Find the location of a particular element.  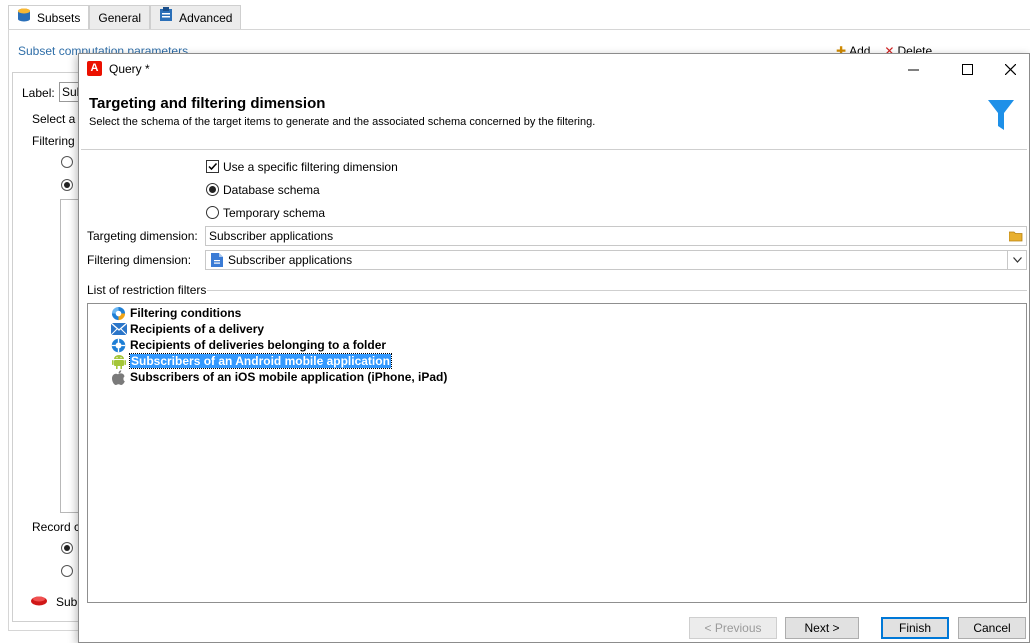

tab-subsets: Subsets is located at coordinates (49, 17).